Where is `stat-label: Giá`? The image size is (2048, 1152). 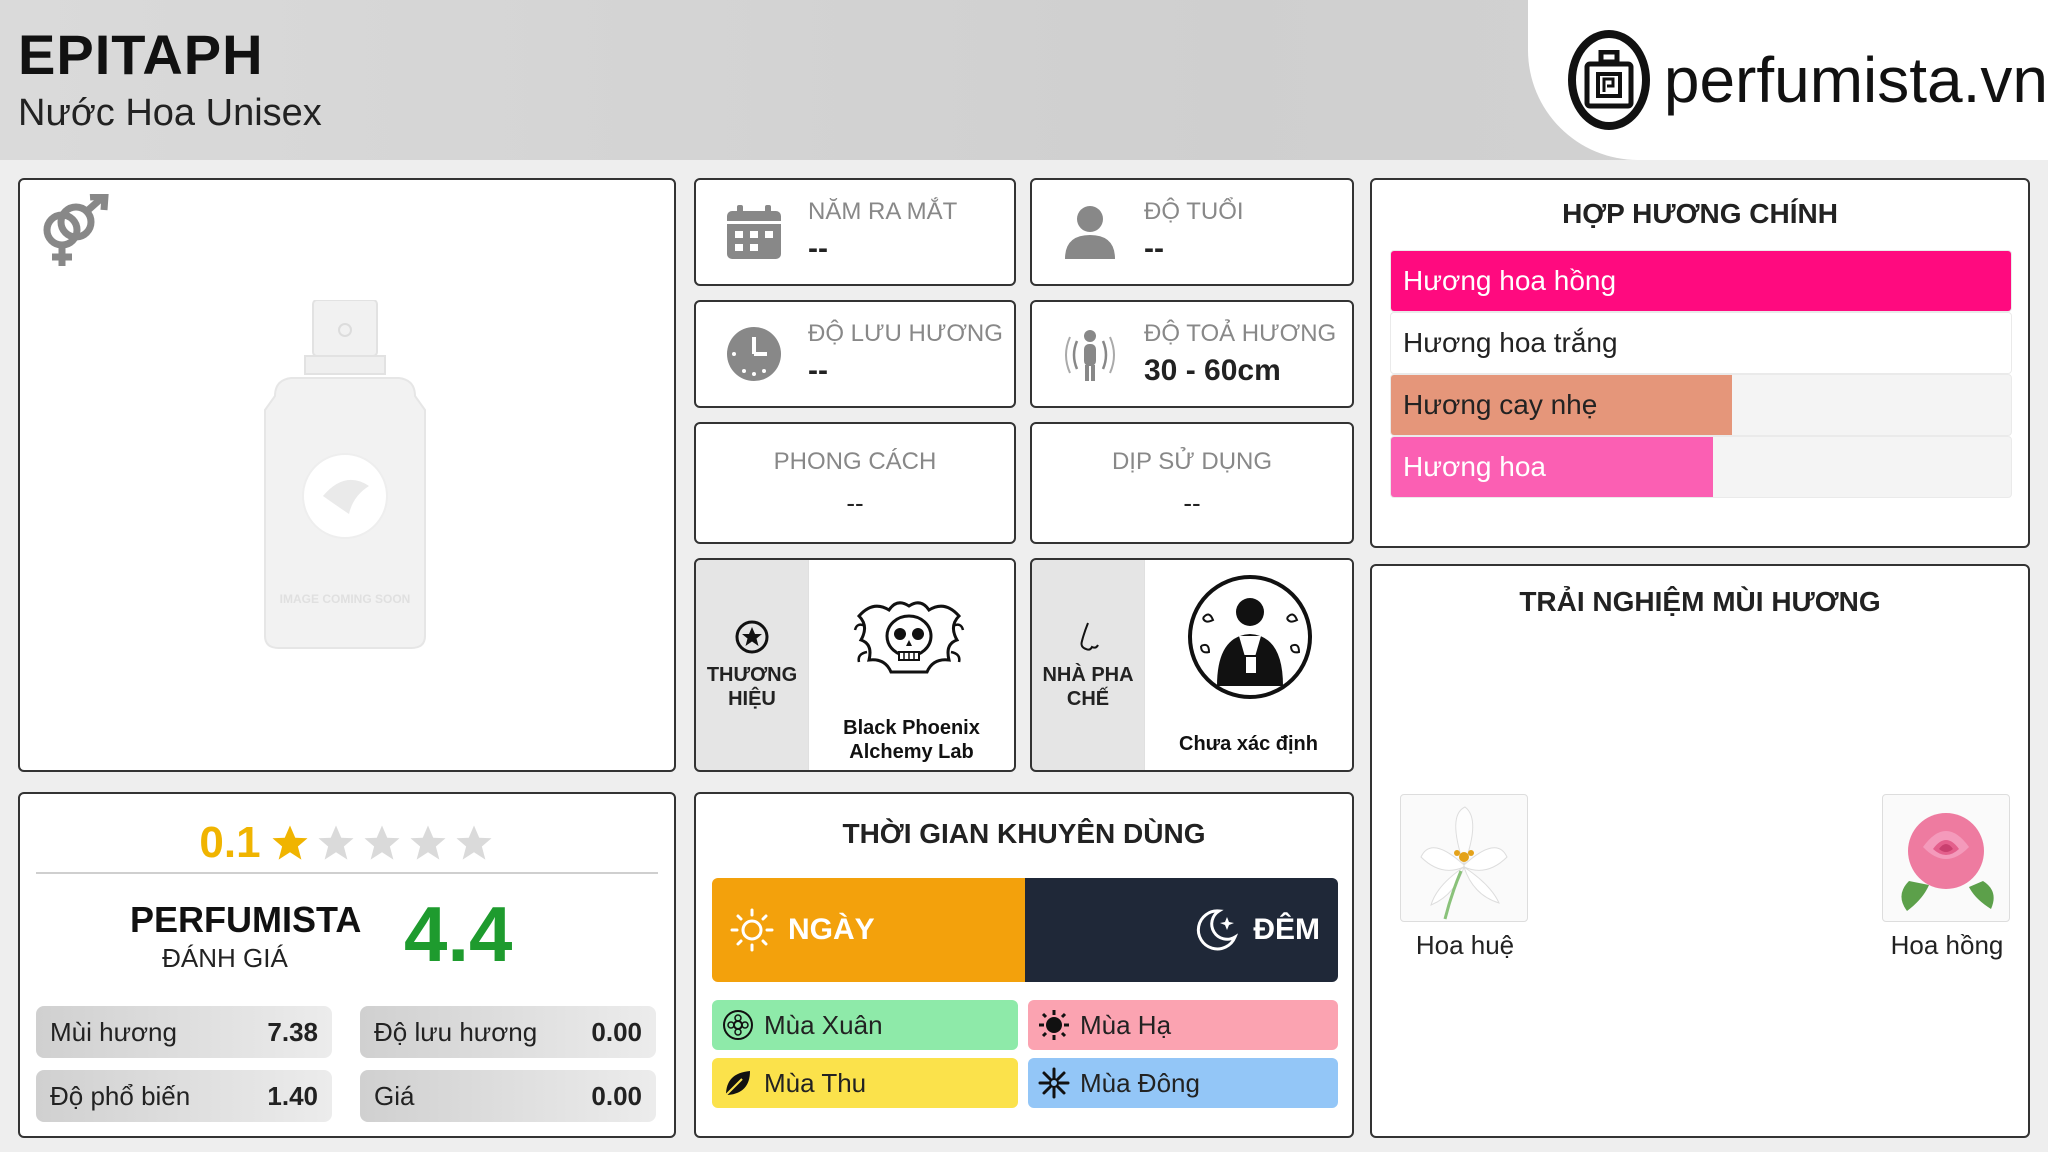 stat-label: Giá is located at coordinates (394, 1095).